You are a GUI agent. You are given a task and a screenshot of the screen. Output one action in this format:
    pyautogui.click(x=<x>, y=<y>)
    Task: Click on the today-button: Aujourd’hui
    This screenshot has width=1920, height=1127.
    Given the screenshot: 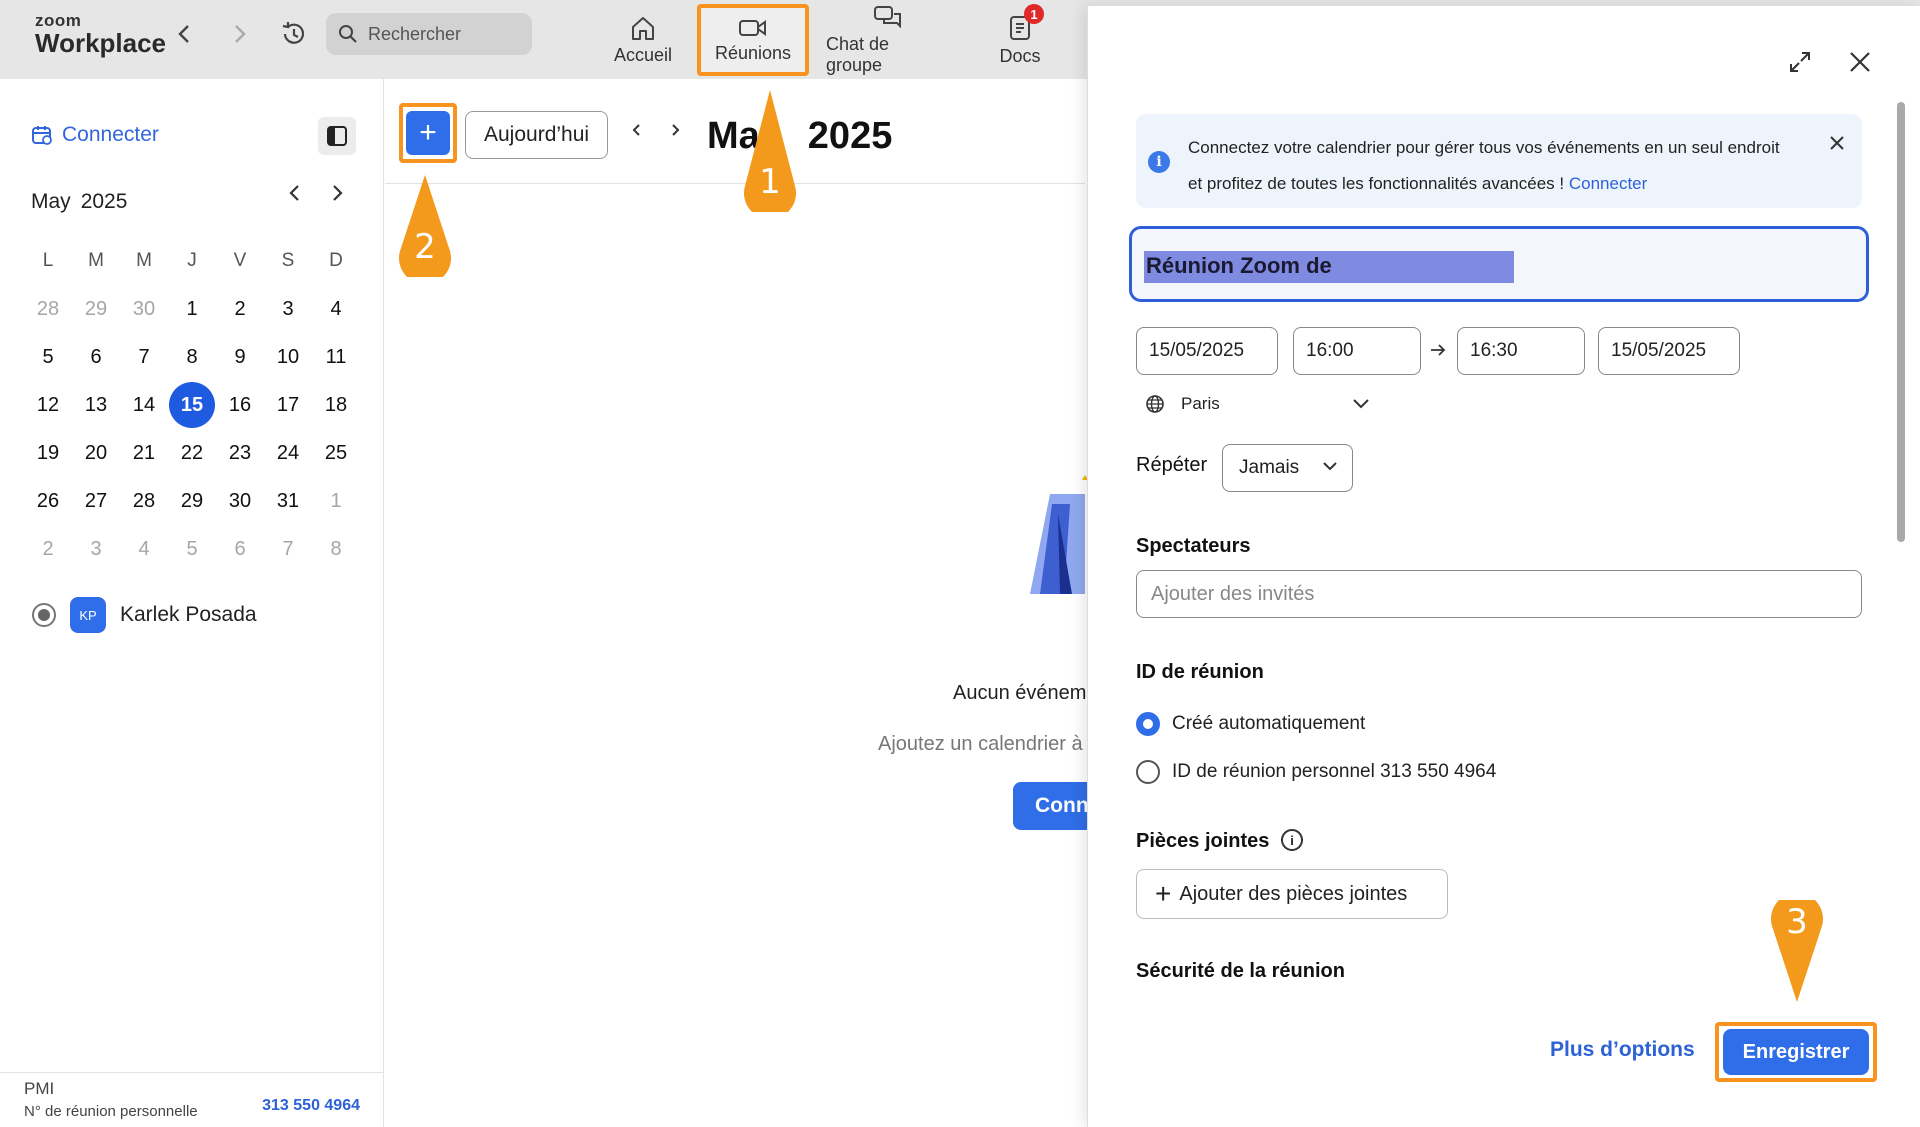 What is the action you would take?
    pyautogui.click(x=537, y=135)
    